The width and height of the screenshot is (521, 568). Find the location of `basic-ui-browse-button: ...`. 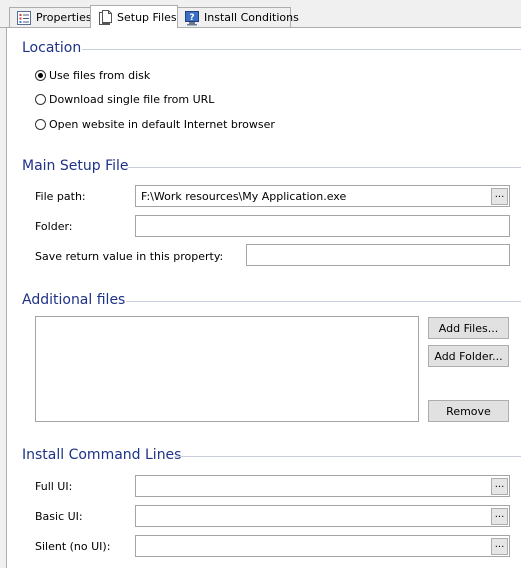

basic-ui-browse-button: ... is located at coordinates (499, 516).